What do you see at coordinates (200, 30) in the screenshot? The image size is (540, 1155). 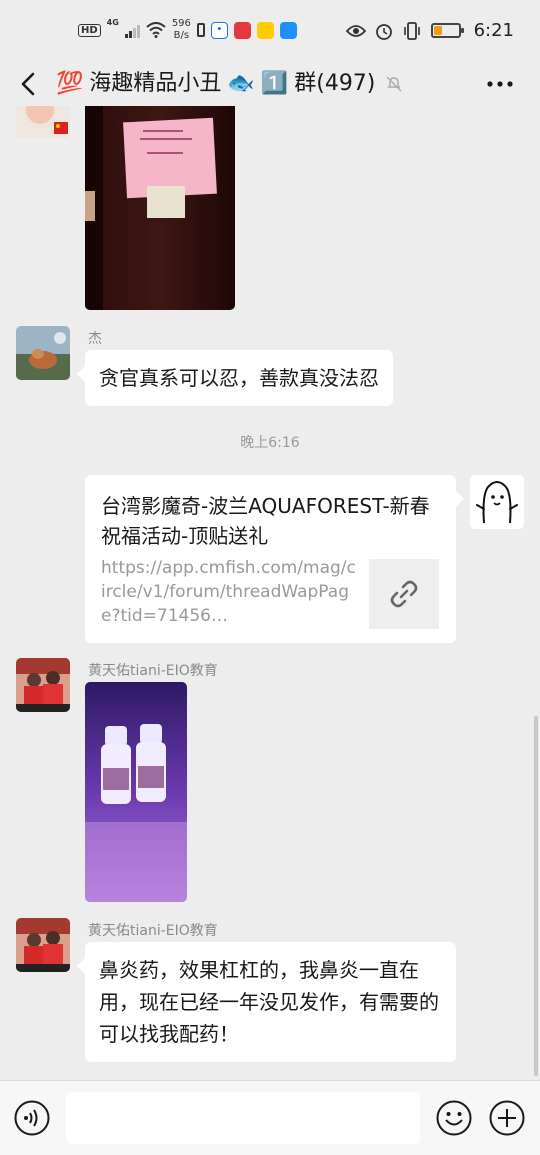 I see `alert-icon` at bounding box center [200, 30].